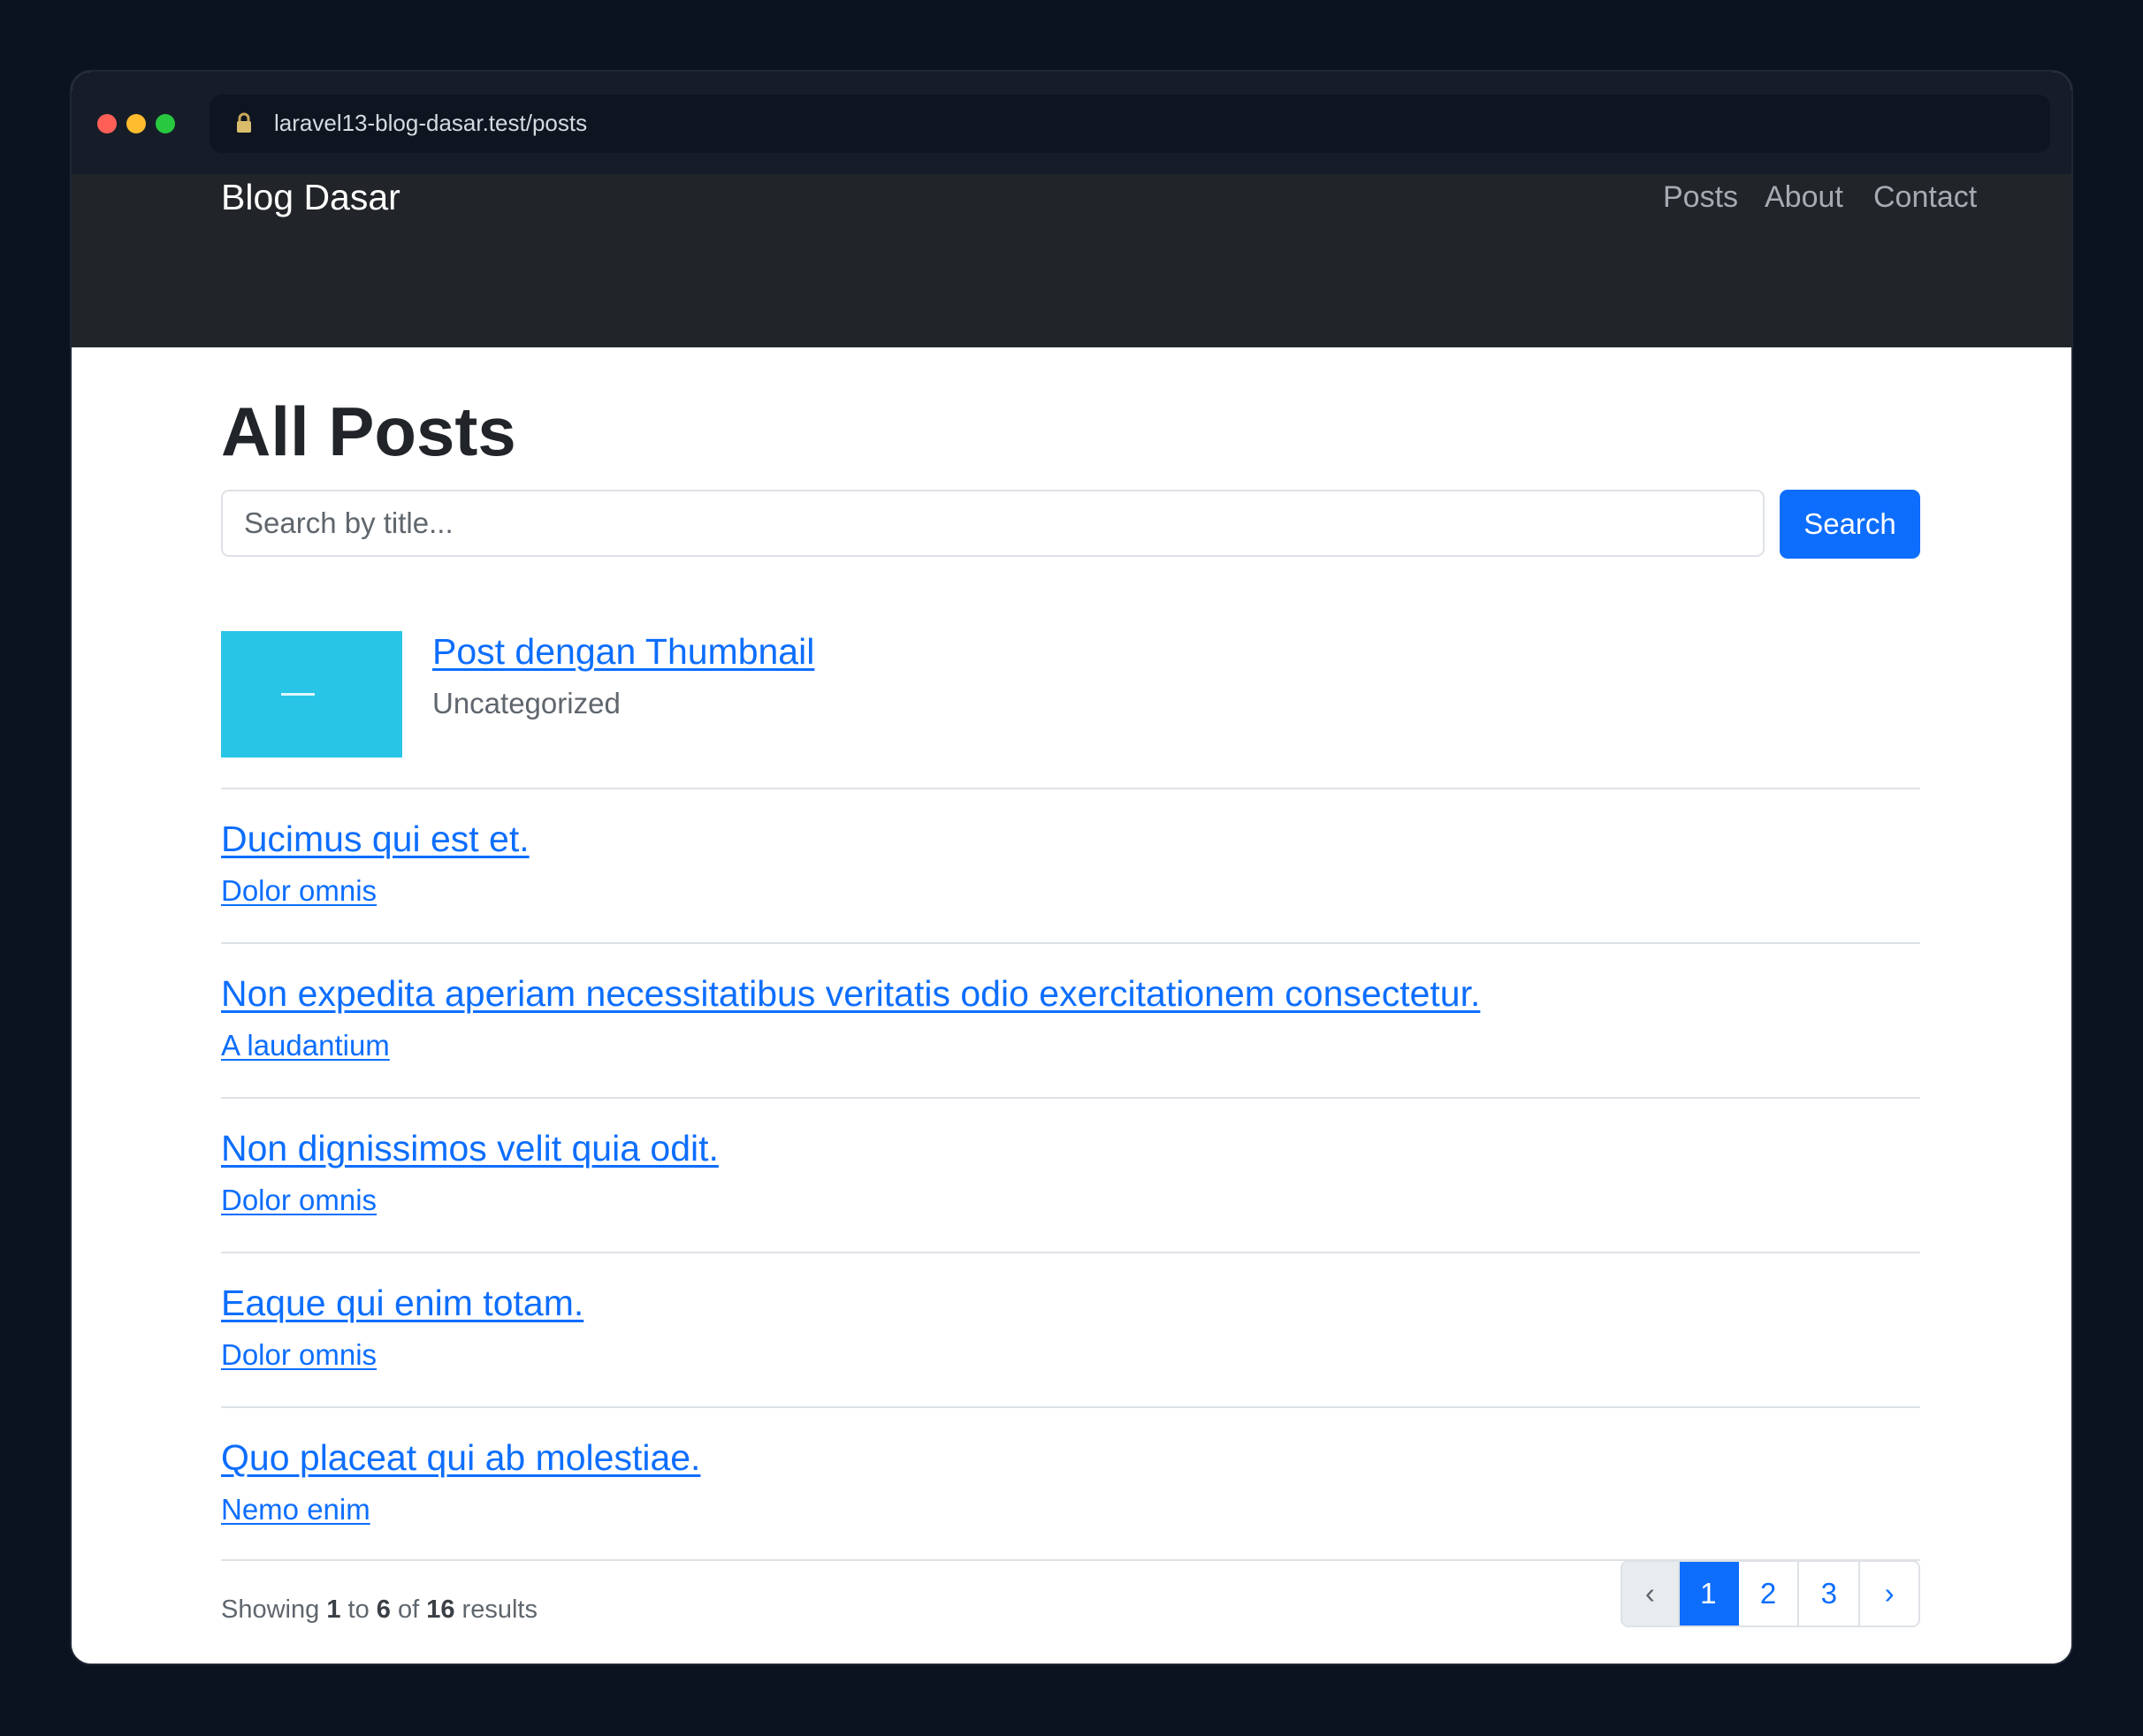  I want to click on search-button: Search, so click(1850, 525).